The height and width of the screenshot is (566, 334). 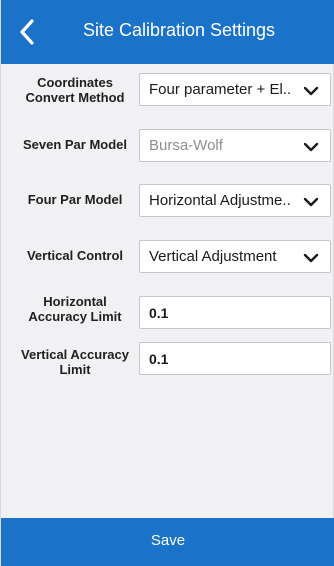 I want to click on seven-par-model-select: Bursa-Wolf, so click(x=235, y=145).